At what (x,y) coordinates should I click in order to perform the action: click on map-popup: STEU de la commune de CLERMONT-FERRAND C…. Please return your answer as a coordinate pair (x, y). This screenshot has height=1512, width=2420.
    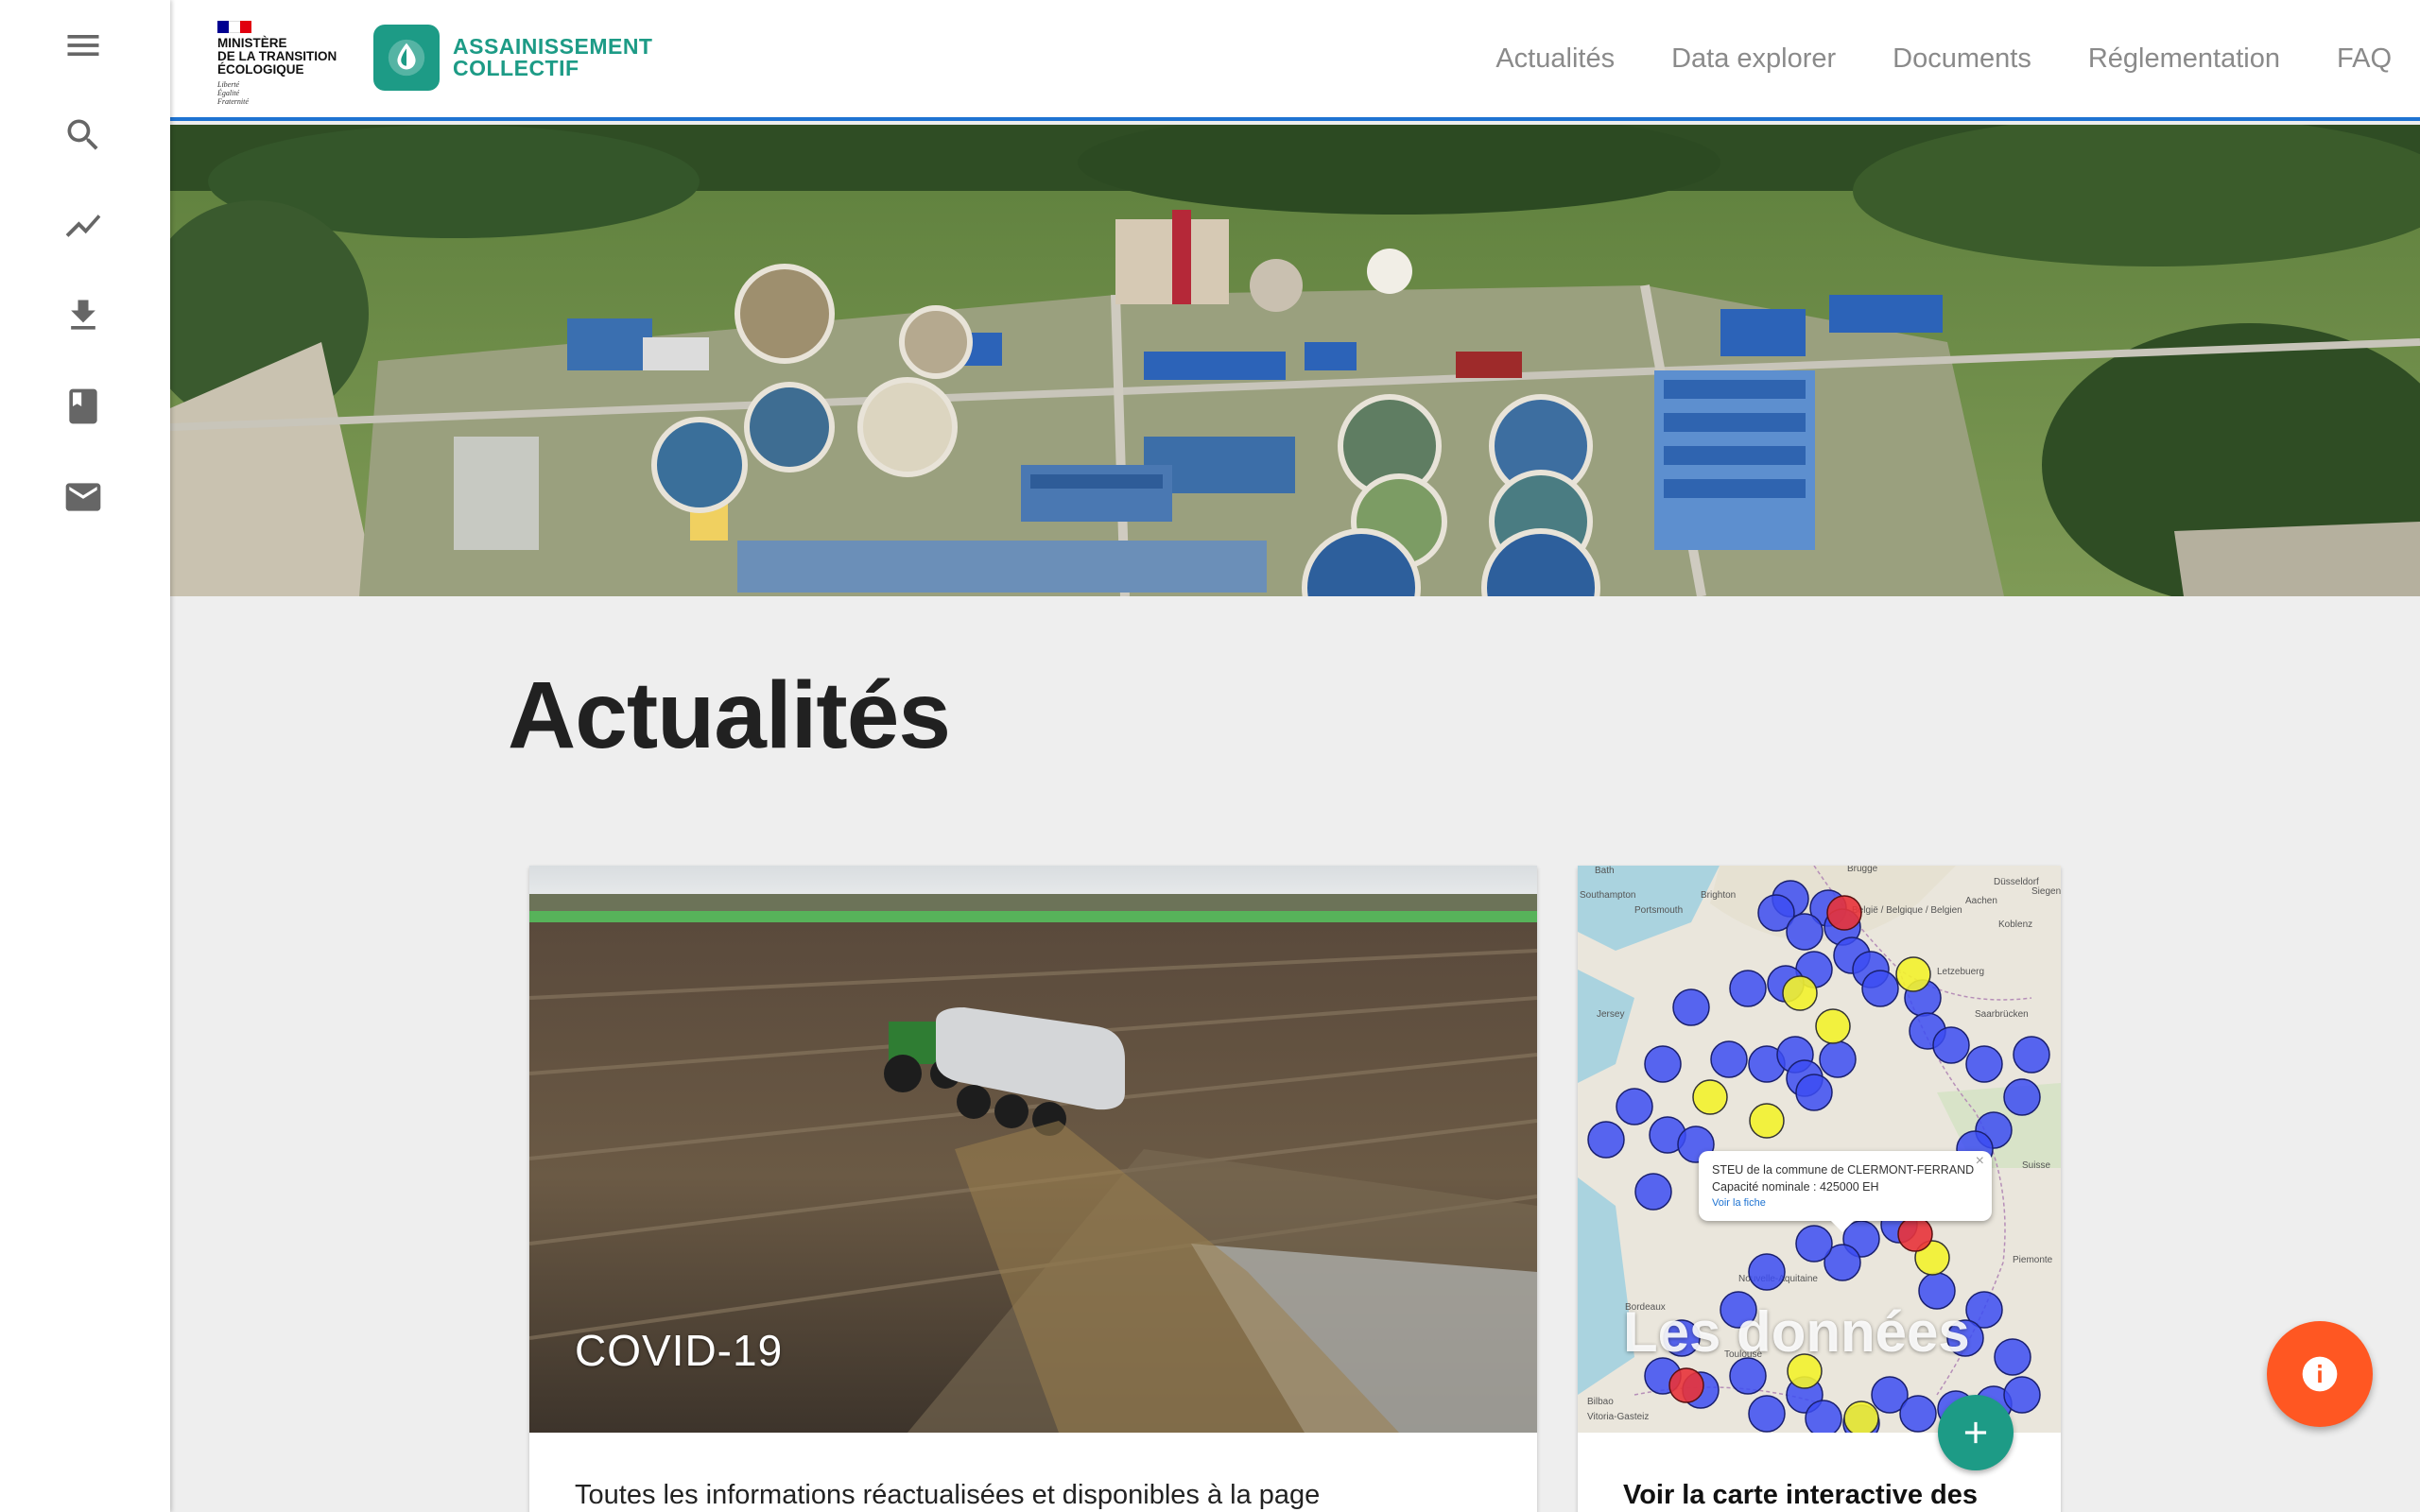
    Looking at the image, I should click on (1845, 1191).